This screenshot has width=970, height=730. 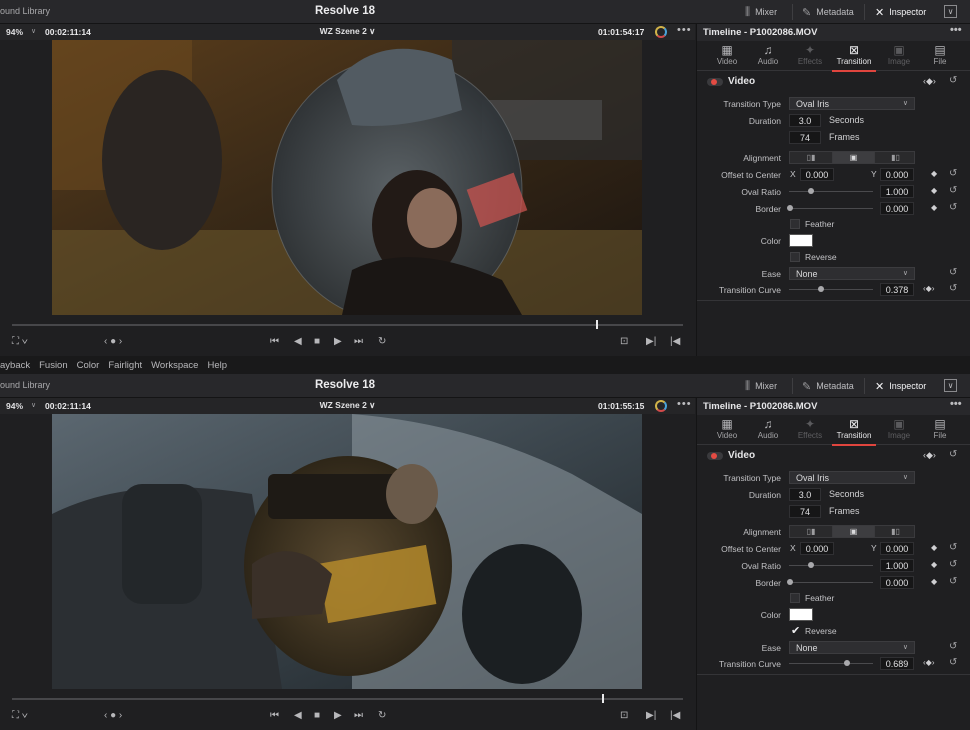 What do you see at coordinates (831, 289) in the screenshot?
I see `transition-curve-slider` at bounding box center [831, 289].